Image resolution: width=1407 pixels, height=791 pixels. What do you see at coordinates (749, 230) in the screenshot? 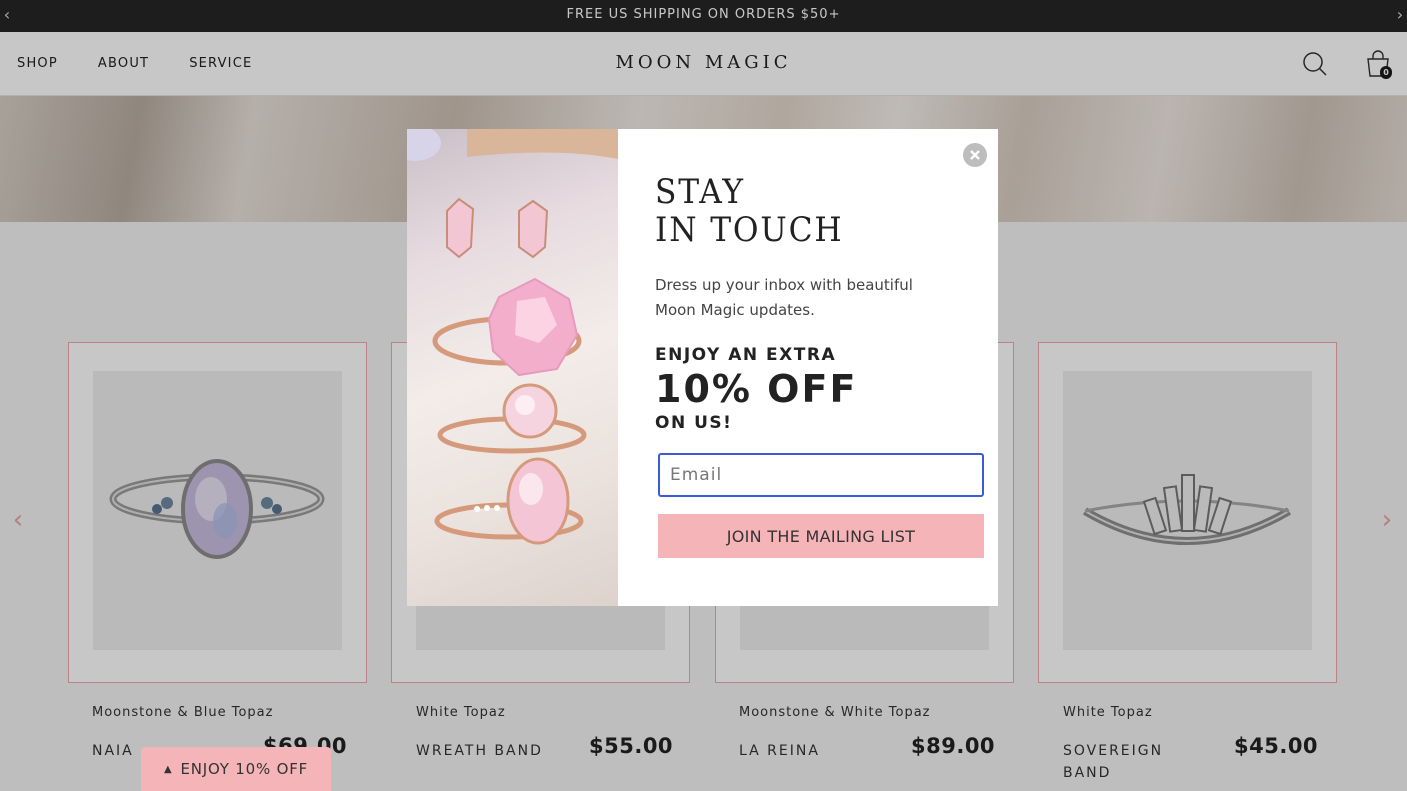
I see `popup-title-line2: IN TOUCH` at bounding box center [749, 230].